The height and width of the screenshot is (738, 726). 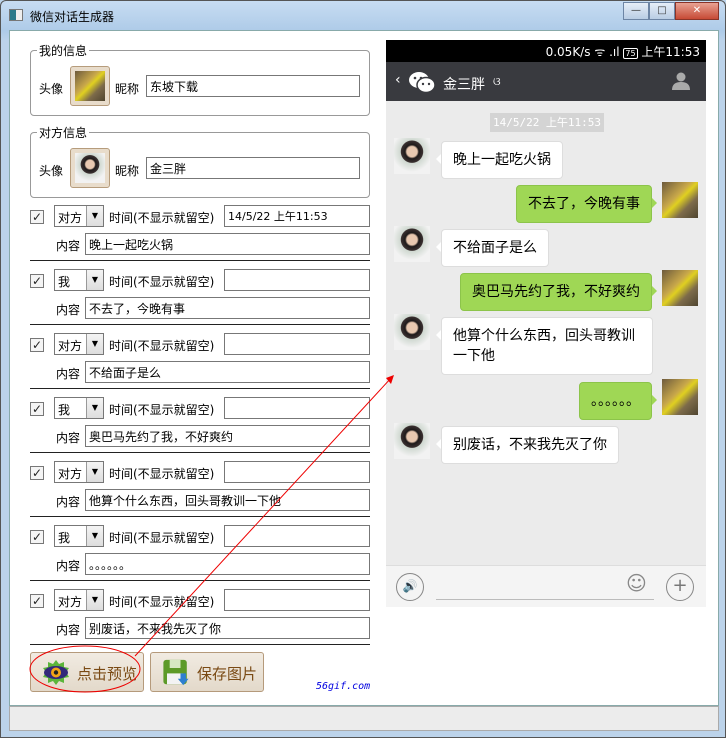 I want to click on status-bar, so click(x=364, y=718).